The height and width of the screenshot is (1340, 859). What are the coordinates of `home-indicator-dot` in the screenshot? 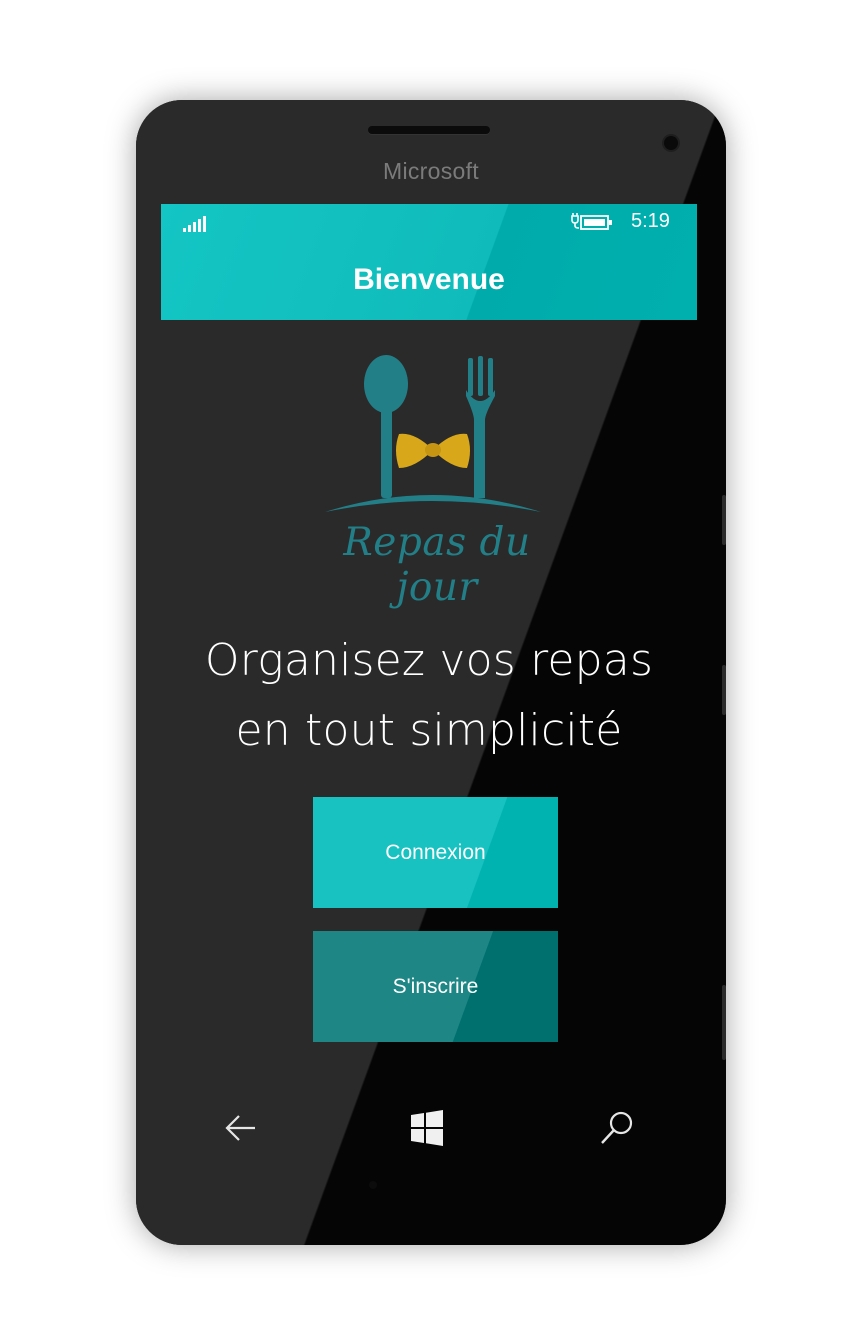 It's located at (373, 1185).